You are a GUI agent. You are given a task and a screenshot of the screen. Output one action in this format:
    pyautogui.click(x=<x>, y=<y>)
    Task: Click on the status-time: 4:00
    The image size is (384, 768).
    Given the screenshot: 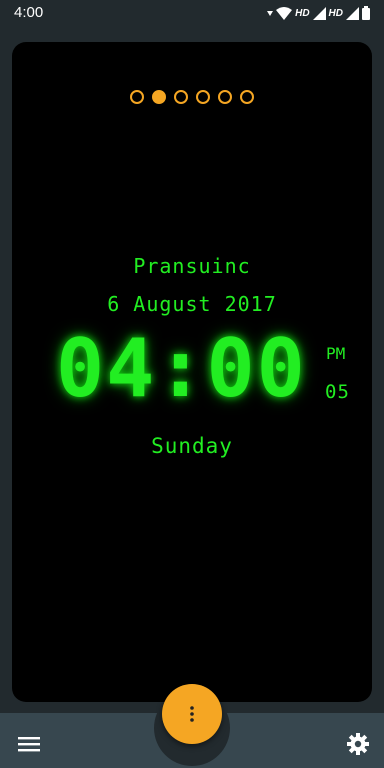 What is the action you would take?
    pyautogui.click(x=29, y=12)
    